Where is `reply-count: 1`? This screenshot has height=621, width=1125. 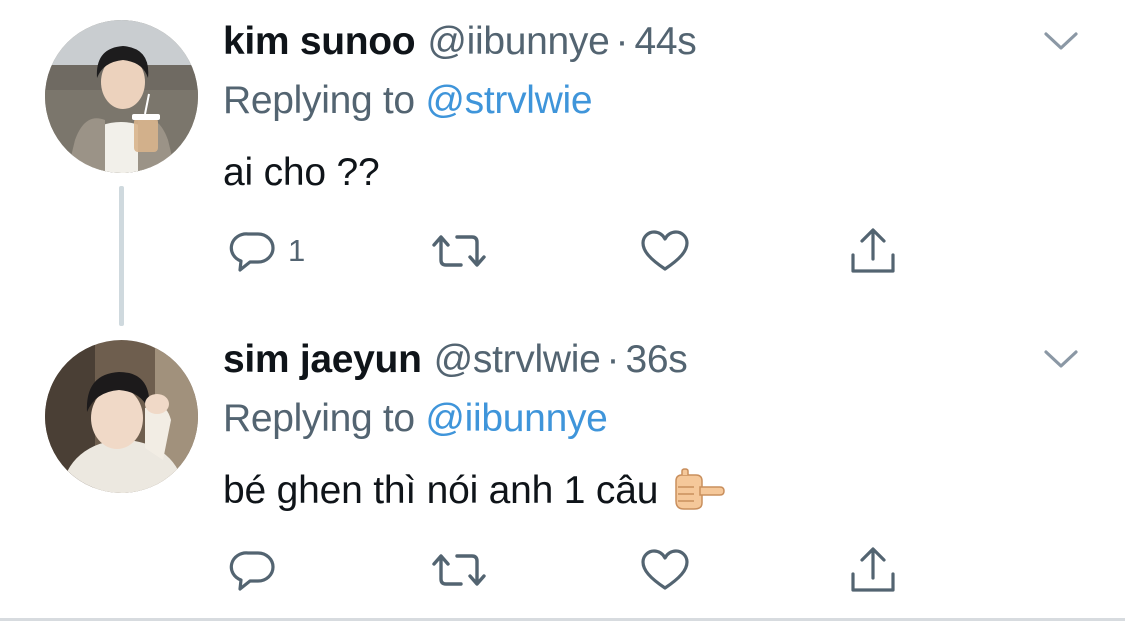
reply-count: 1 is located at coordinates (297, 250).